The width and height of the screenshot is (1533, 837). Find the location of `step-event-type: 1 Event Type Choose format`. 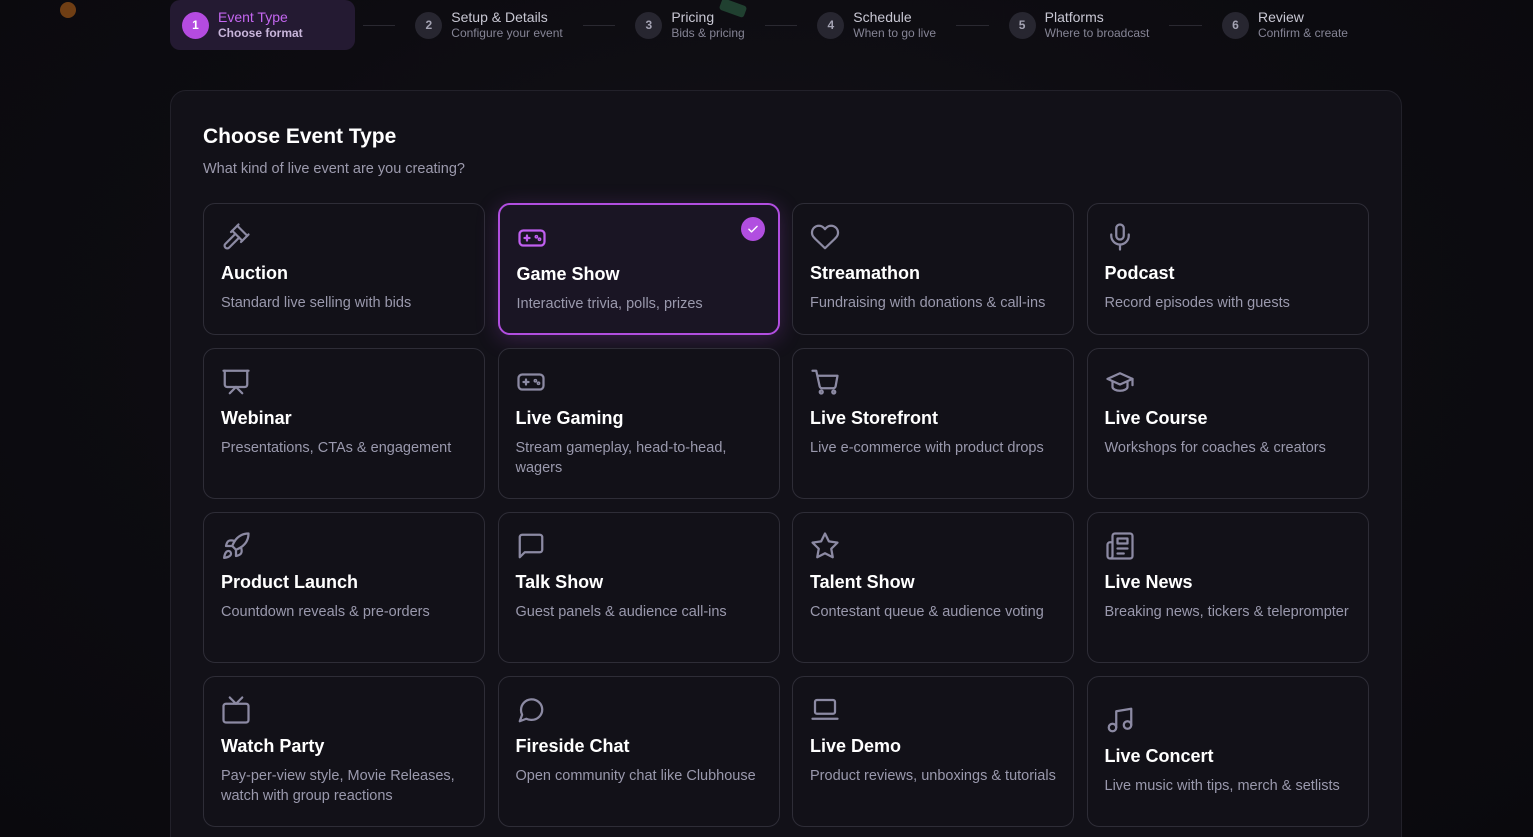

step-event-type: 1 Event Type Choose format is located at coordinates (262, 25).